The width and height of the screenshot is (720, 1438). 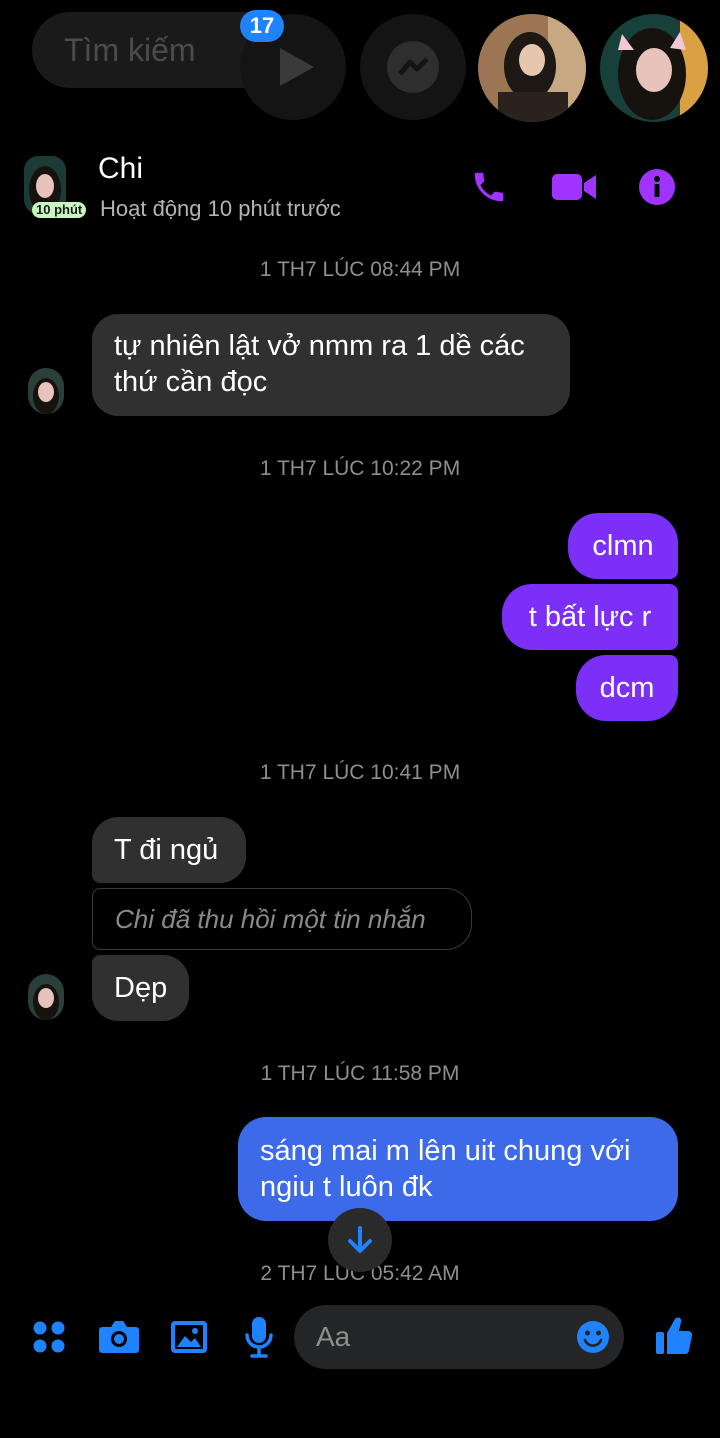 I want to click on sent-message: dcm, so click(x=627, y=688).